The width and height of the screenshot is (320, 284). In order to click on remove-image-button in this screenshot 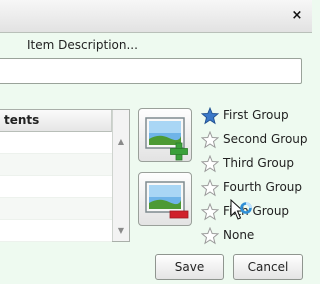, I will do `click(165, 199)`.